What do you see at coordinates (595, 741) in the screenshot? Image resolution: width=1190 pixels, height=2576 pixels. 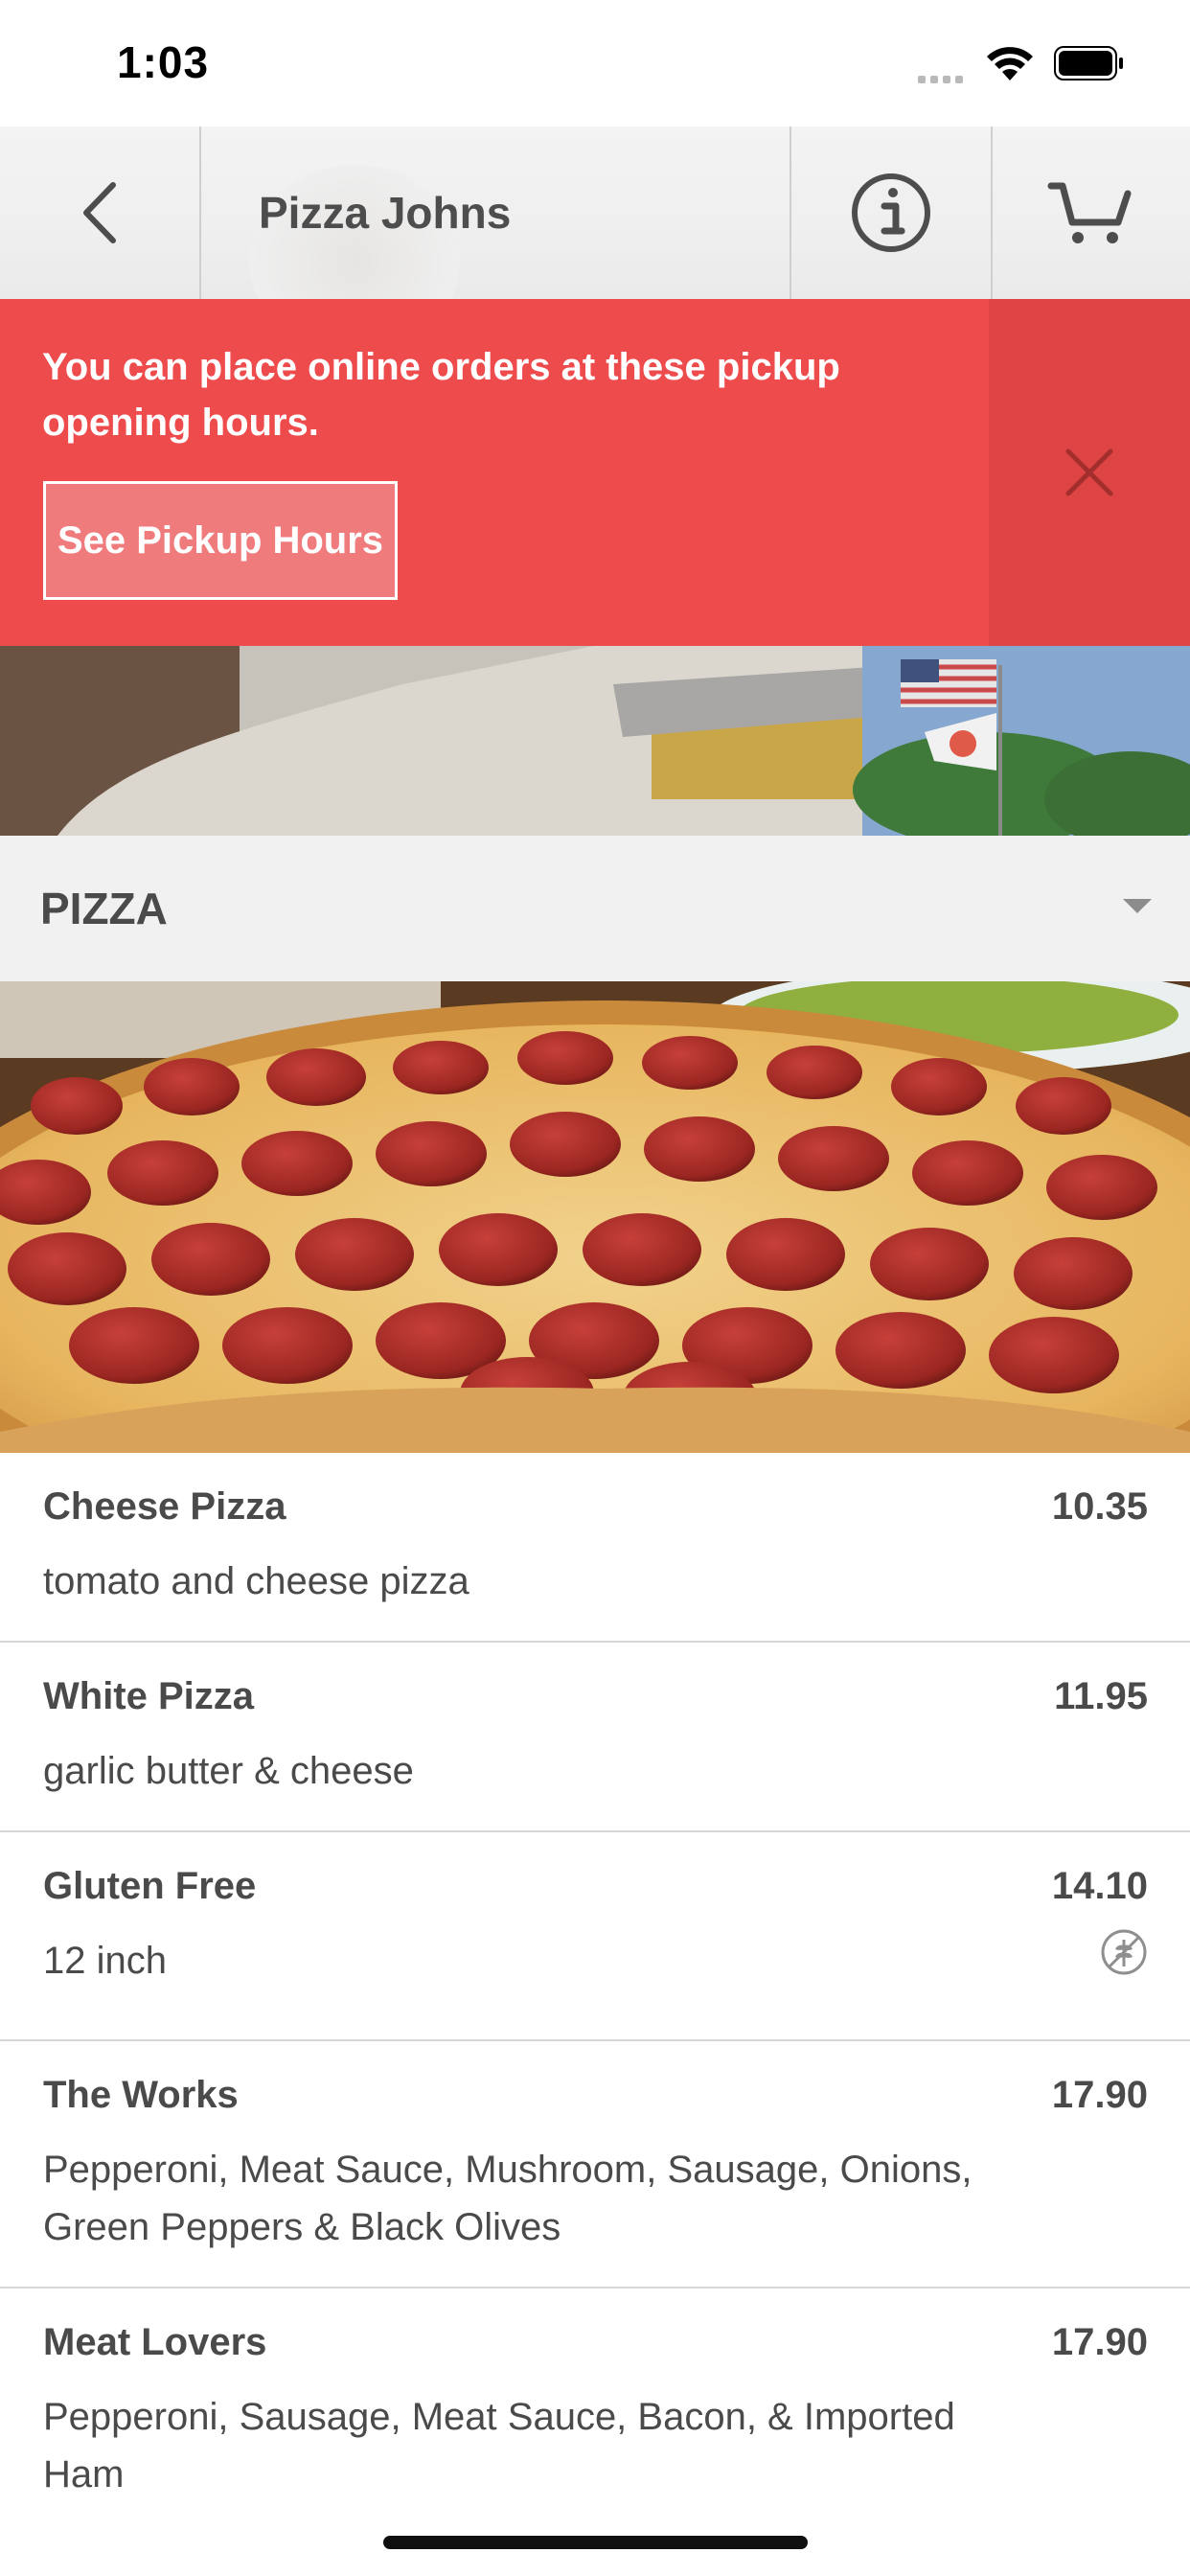 I see `restaurant-hero-image` at bounding box center [595, 741].